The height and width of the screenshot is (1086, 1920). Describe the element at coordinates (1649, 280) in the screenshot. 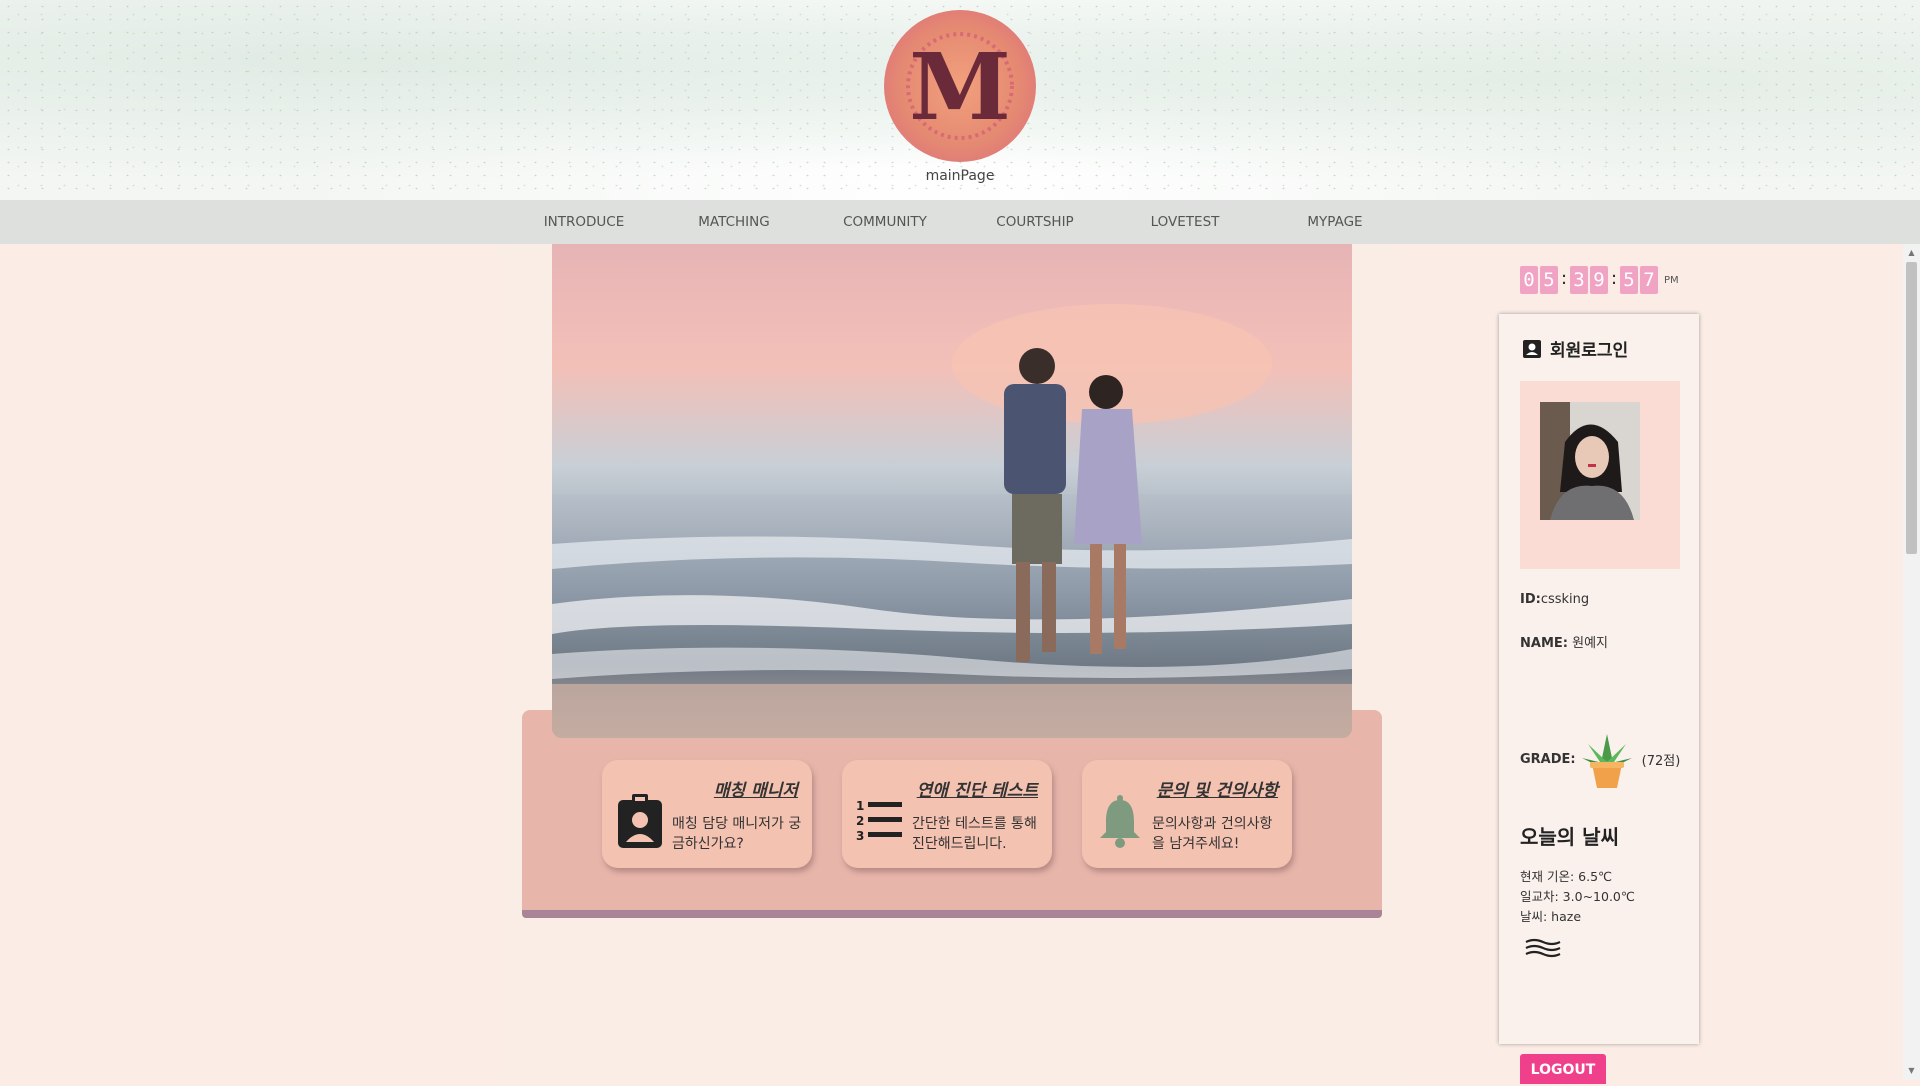

I see `clock-digit: 7` at that location.